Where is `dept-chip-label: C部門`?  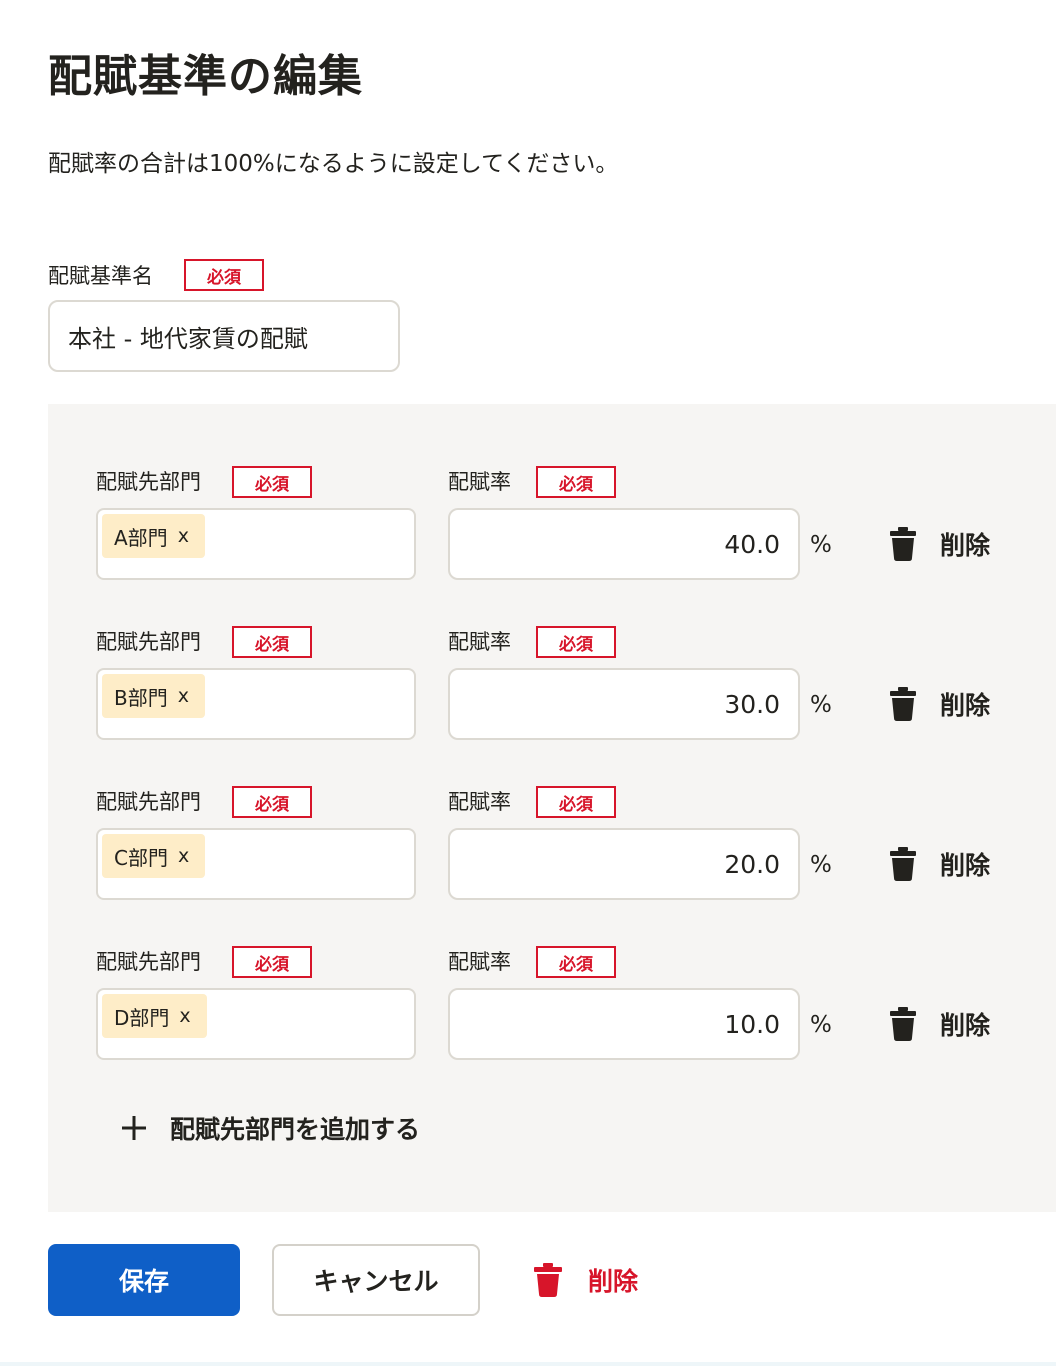 dept-chip-label: C部門 is located at coordinates (141, 857).